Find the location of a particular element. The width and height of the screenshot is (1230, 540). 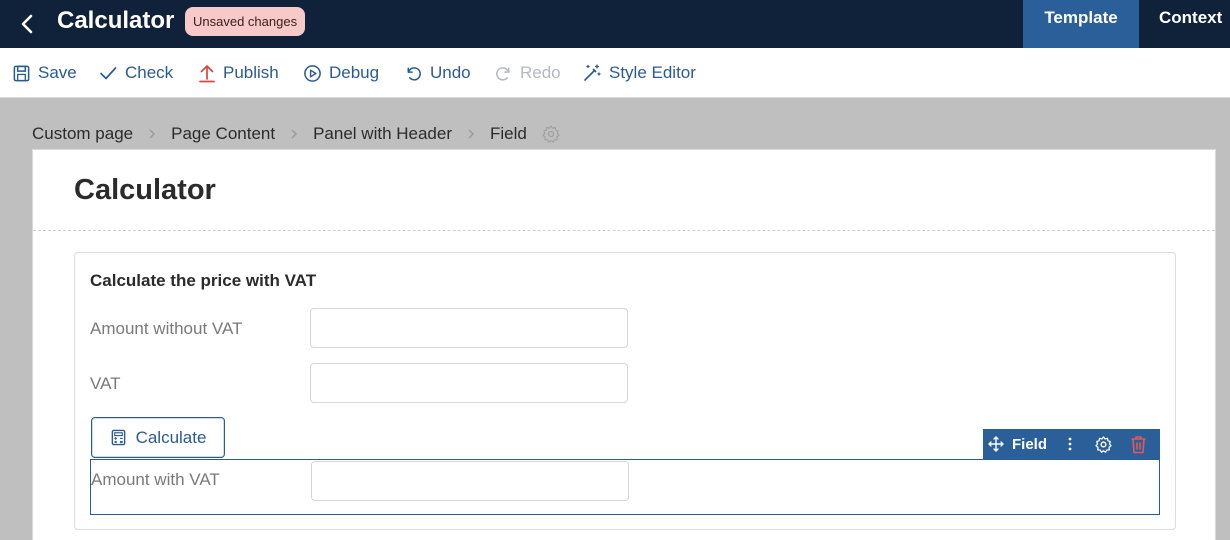

debug-play-icon is located at coordinates (312, 73).